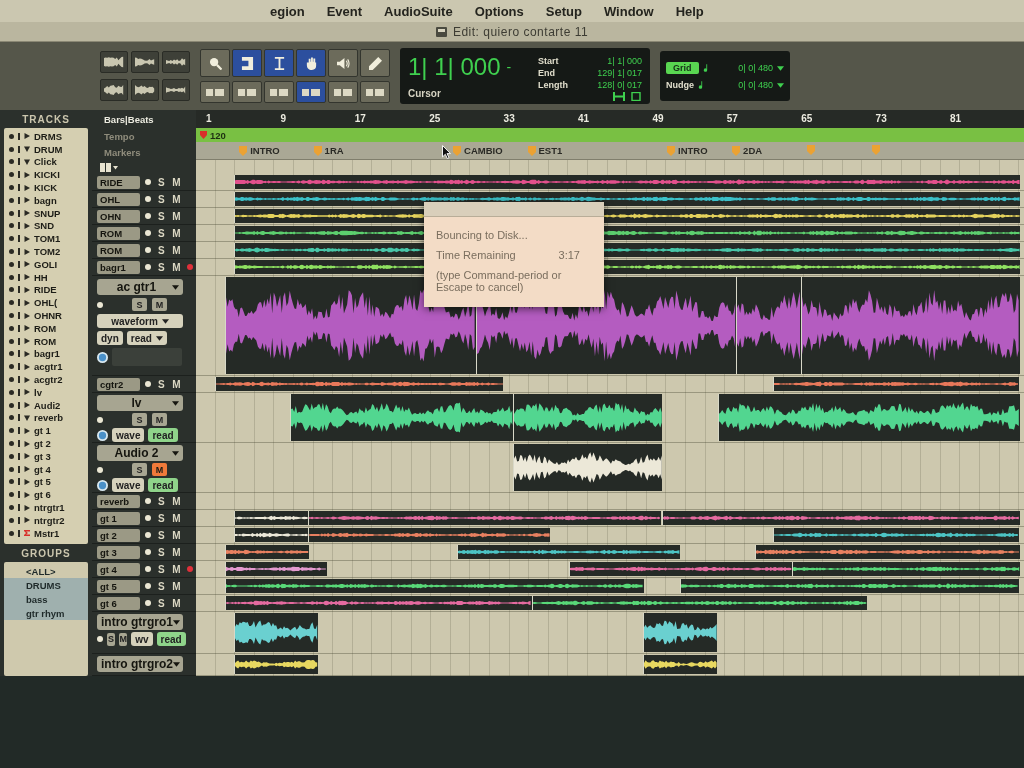 This screenshot has width=1024, height=768. I want to click on track-list-item: bagr1, so click(47, 354).